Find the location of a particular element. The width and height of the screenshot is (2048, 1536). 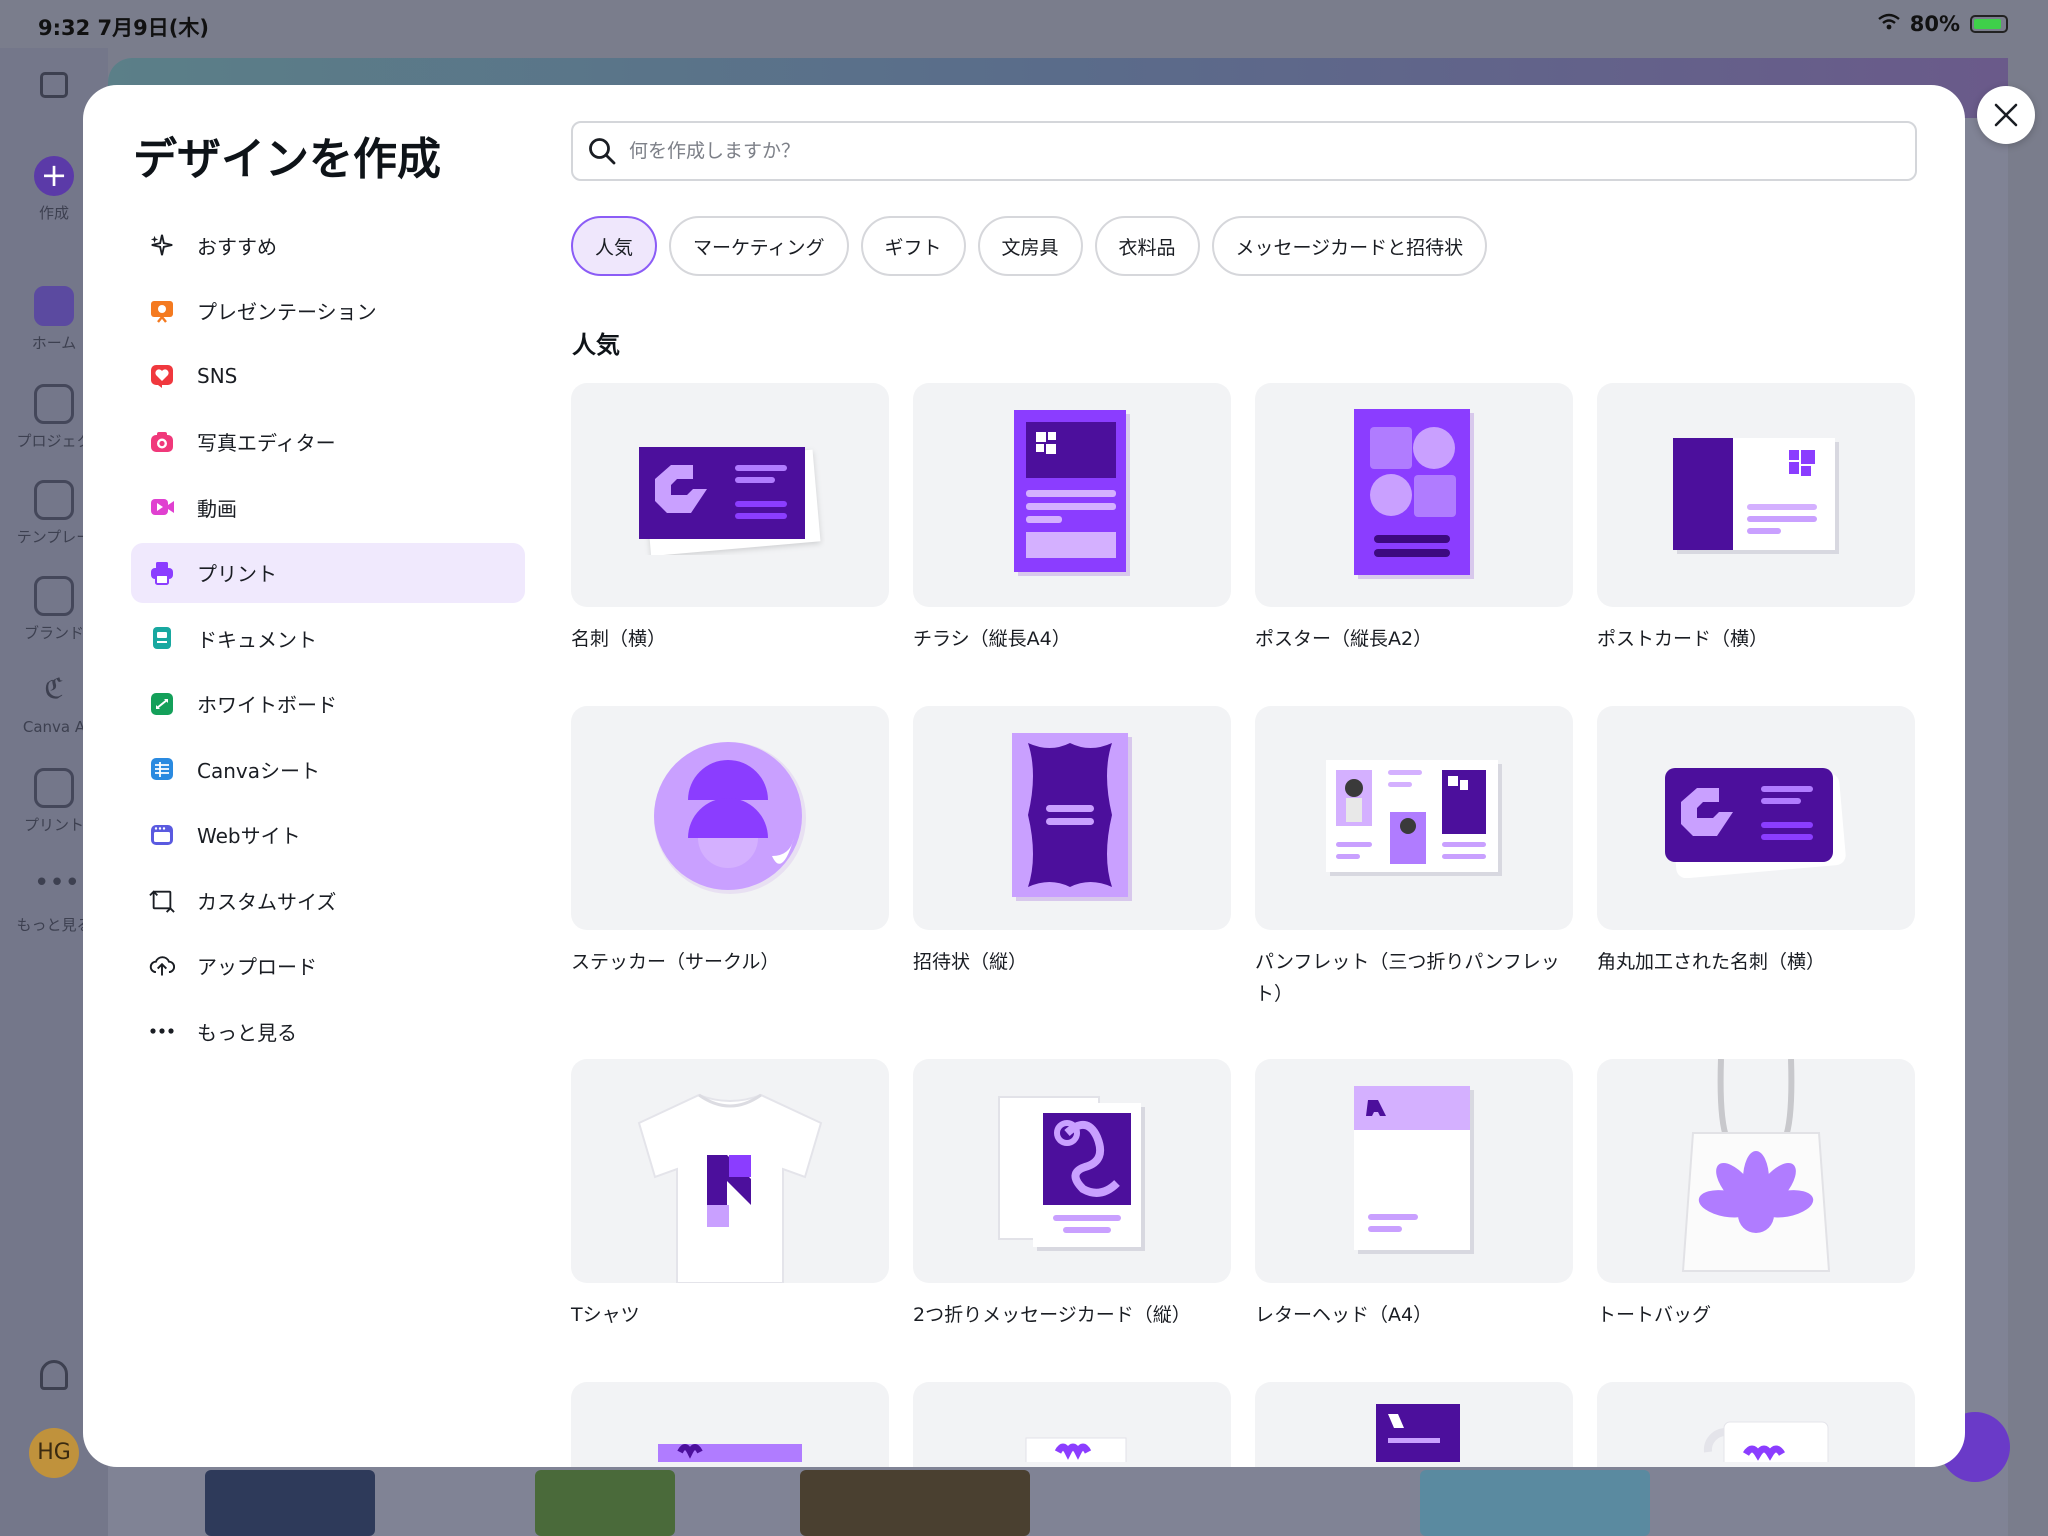

status-time: 9:32 7月9日(木) is located at coordinates (123, 28).